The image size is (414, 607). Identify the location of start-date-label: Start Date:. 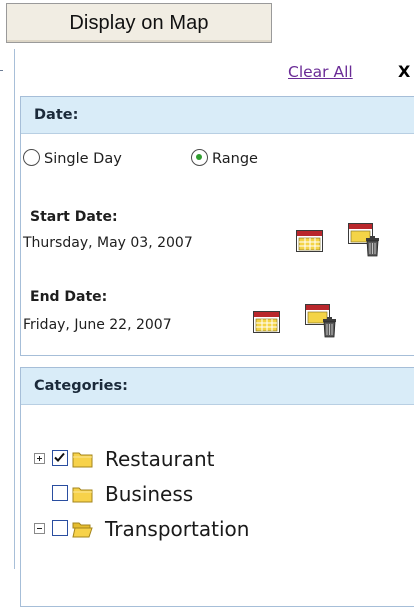
(74, 217).